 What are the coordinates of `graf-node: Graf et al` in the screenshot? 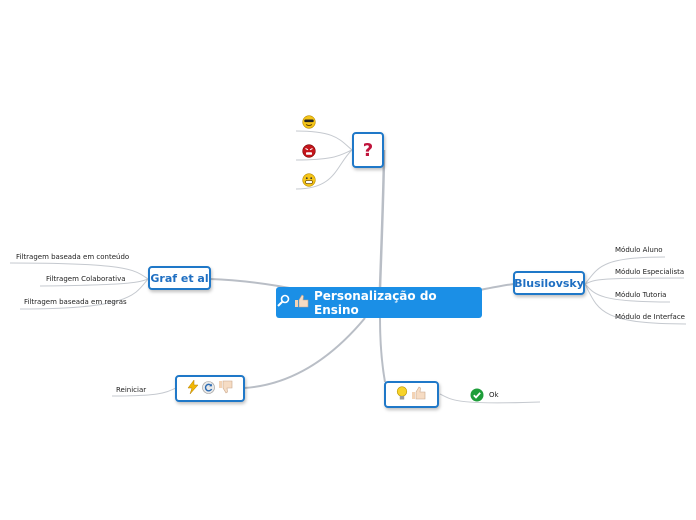 It's located at (179, 278).